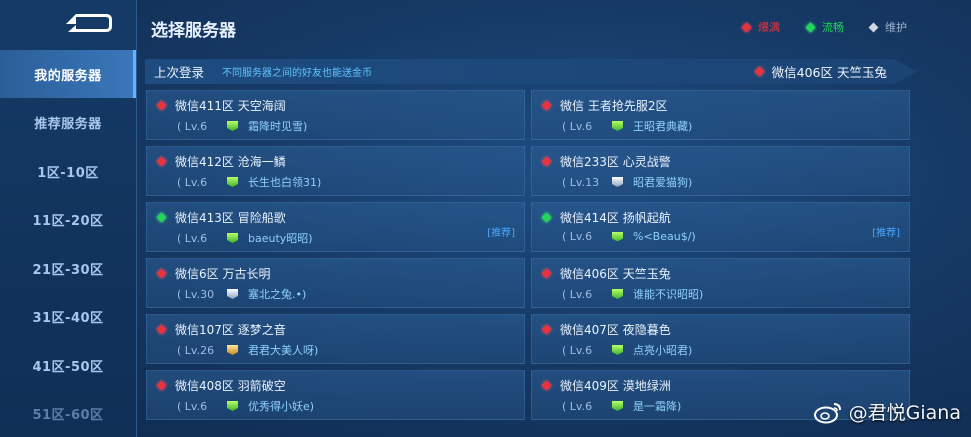 The height and width of the screenshot is (437, 971). What do you see at coordinates (335, 339) in the screenshot?
I see `server-card: 微信107区 逐梦之音 ( Lv.26 君君大美人呀)` at bounding box center [335, 339].